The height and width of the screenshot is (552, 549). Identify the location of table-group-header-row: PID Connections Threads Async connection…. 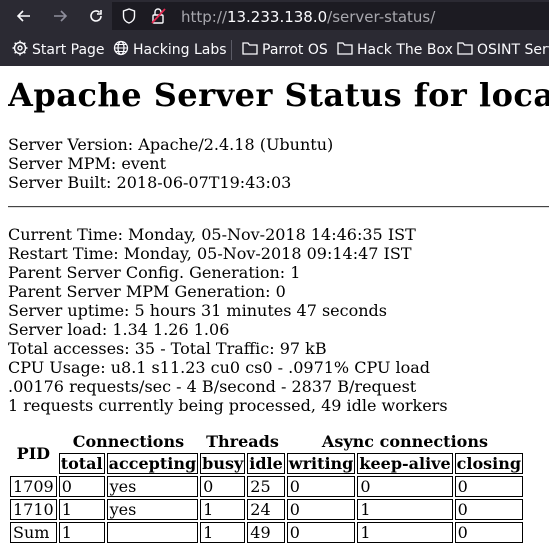
(266, 447).